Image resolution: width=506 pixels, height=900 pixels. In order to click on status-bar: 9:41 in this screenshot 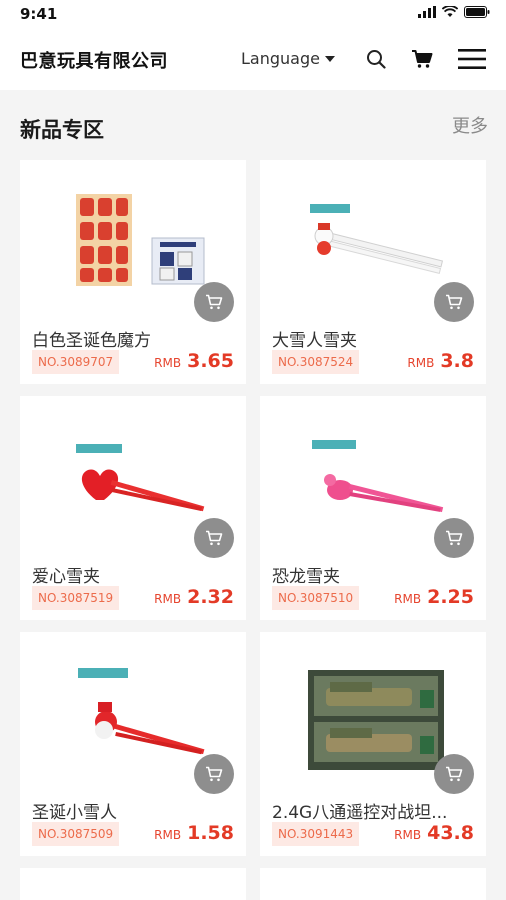, I will do `click(253, 14)`.